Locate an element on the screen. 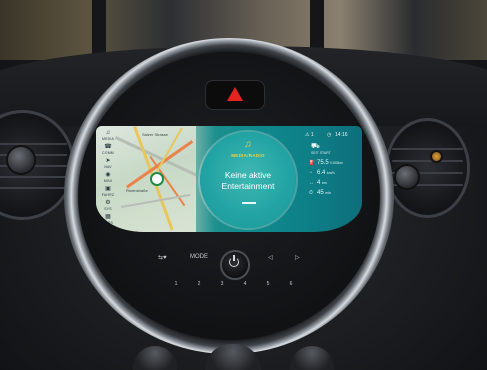  music-icon: ♫ is located at coordinates (108, 133).